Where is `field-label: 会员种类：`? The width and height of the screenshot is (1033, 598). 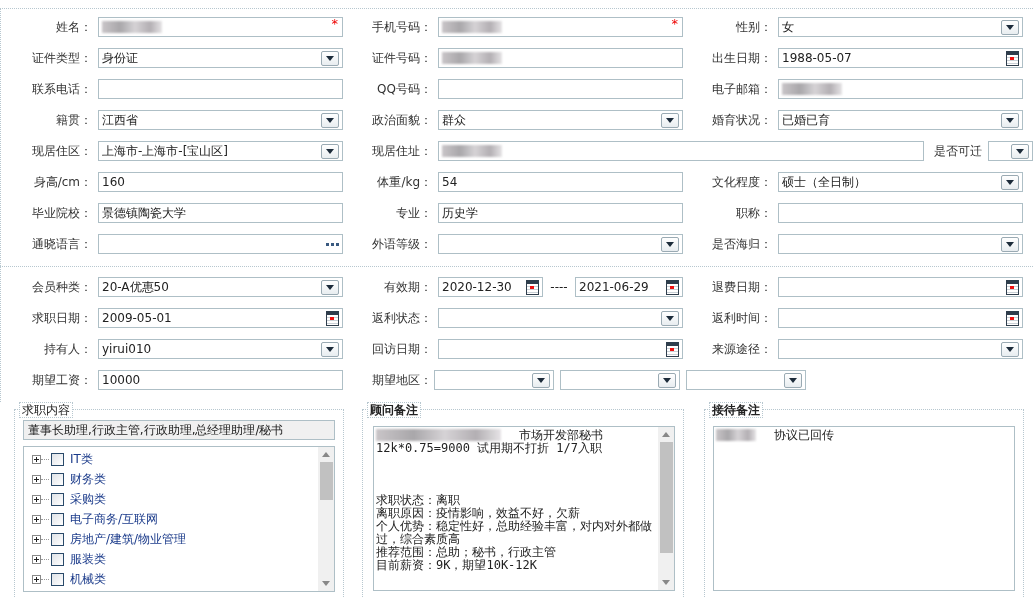 field-label: 会员种类： is located at coordinates (62, 287).